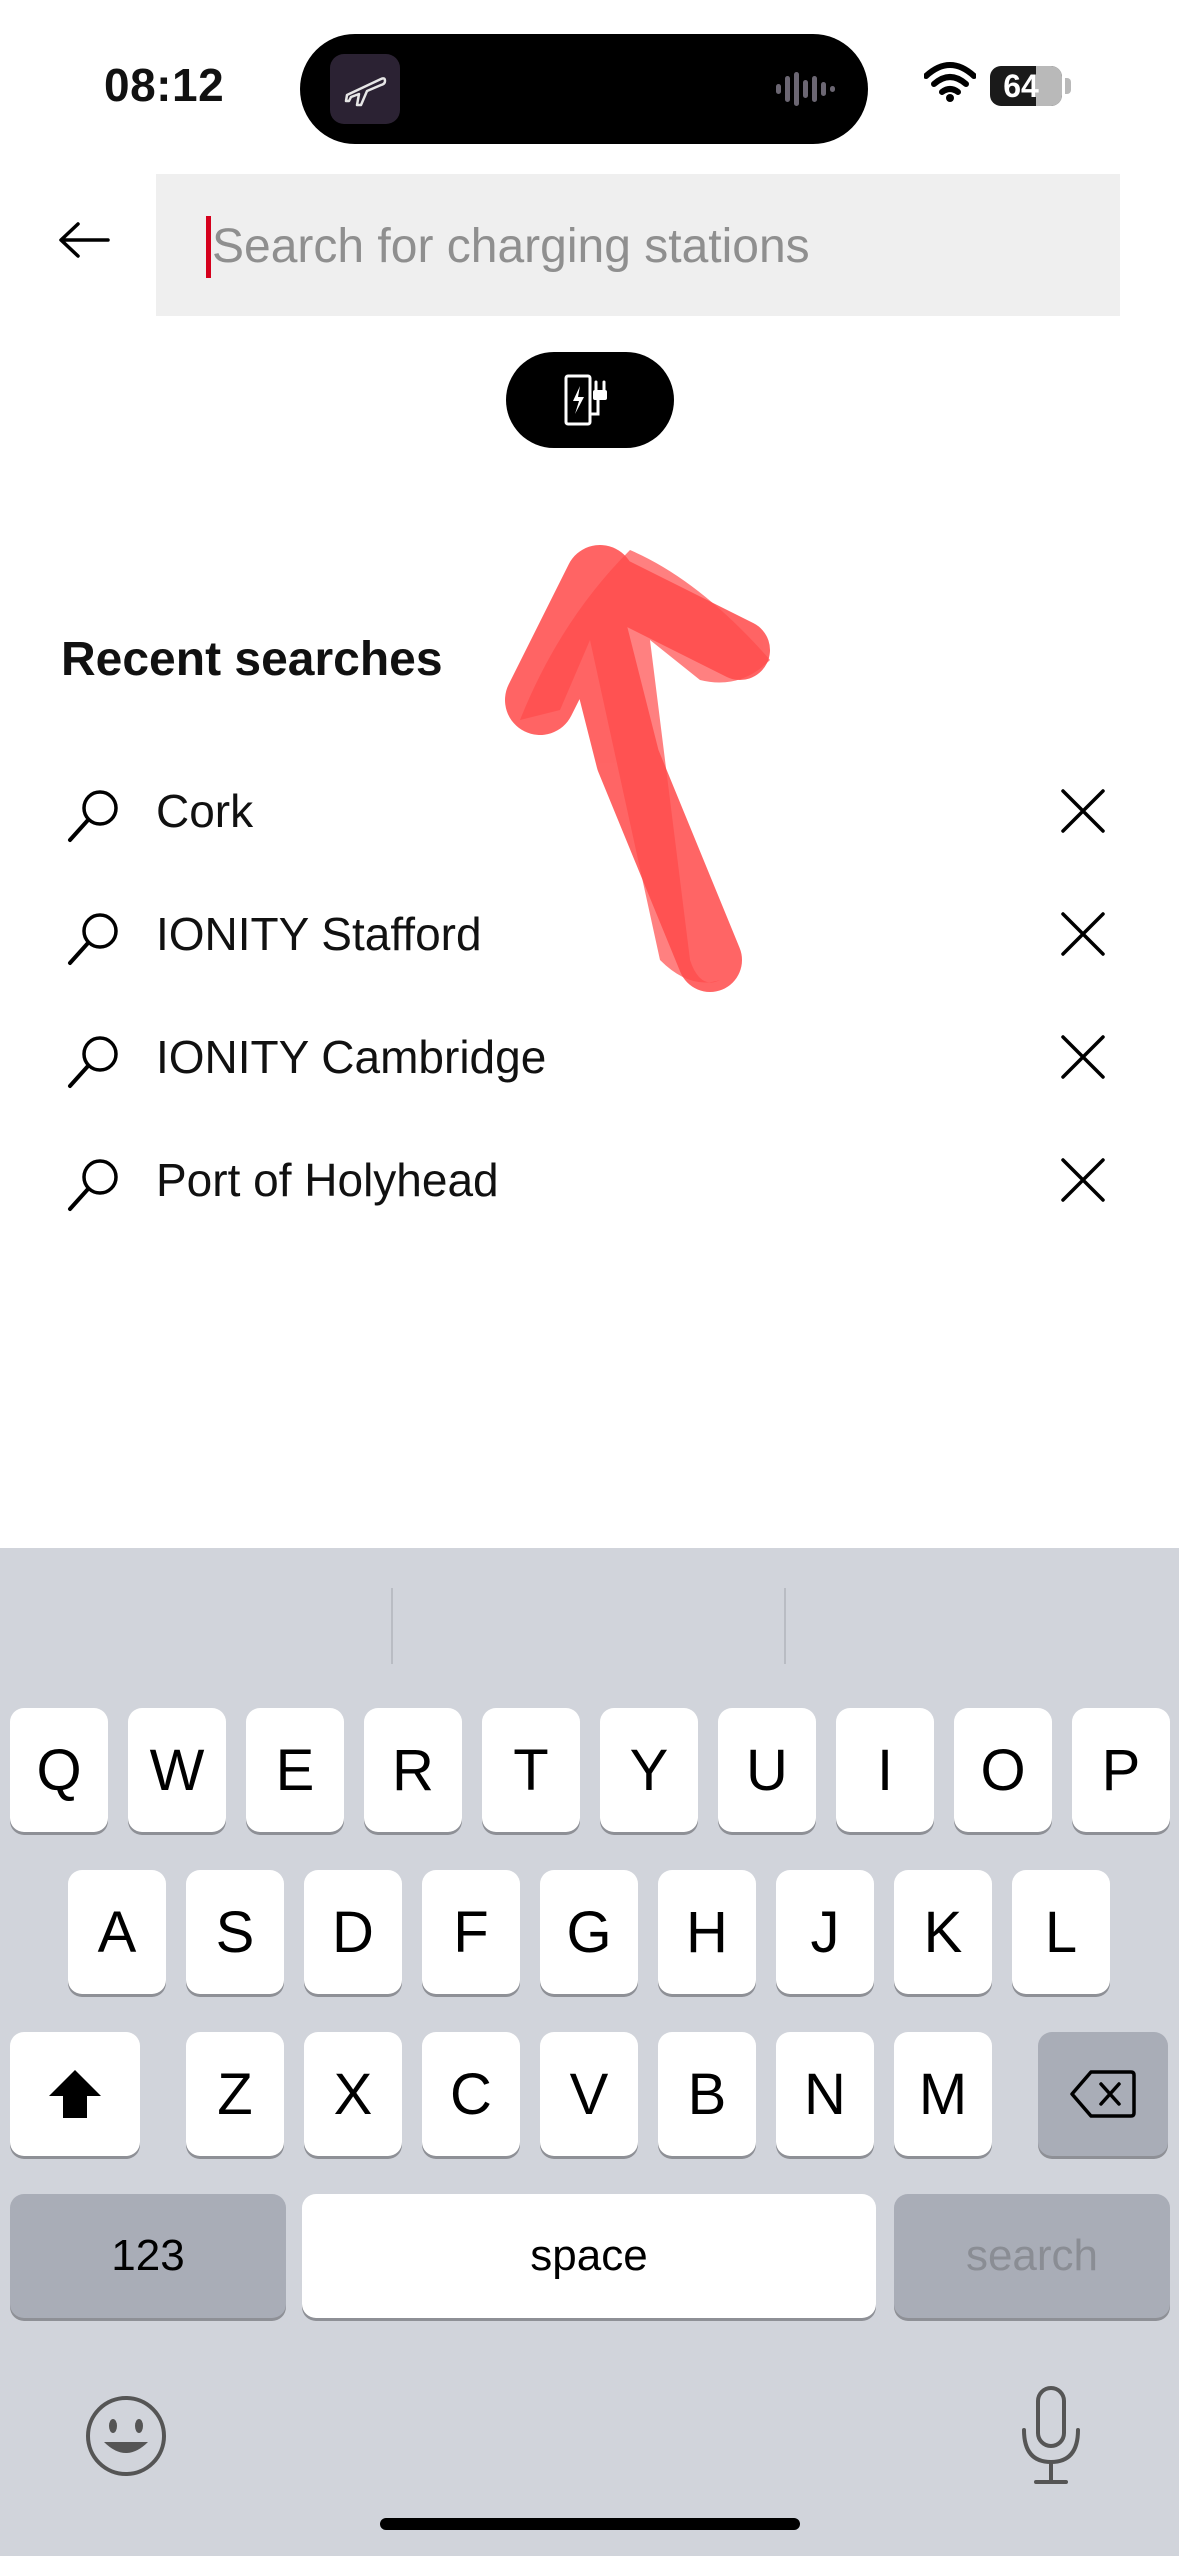 This screenshot has width=1179, height=2556. Describe the element at coordinates (589, 1623) in the screenshot. I see `suggestion-bar` at that location.